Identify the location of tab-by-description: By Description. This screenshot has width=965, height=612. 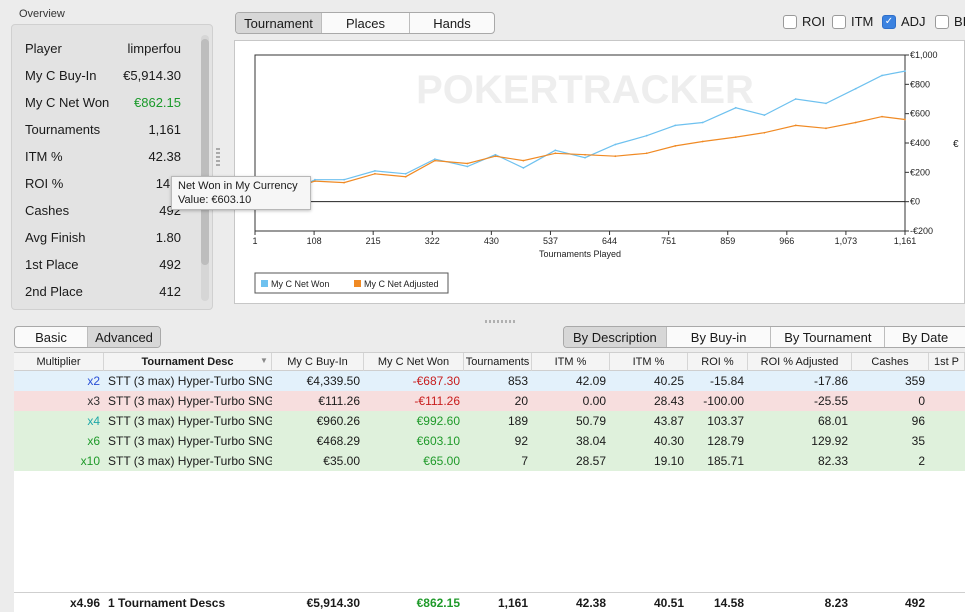
(615, 337).